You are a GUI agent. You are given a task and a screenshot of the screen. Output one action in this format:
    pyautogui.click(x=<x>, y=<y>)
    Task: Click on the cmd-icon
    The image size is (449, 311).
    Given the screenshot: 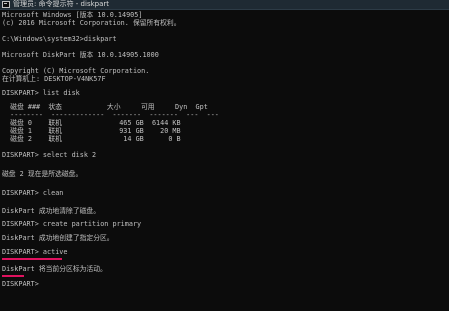 What is the action you would take?
    pyautogui.click(x=6, y=4)
    